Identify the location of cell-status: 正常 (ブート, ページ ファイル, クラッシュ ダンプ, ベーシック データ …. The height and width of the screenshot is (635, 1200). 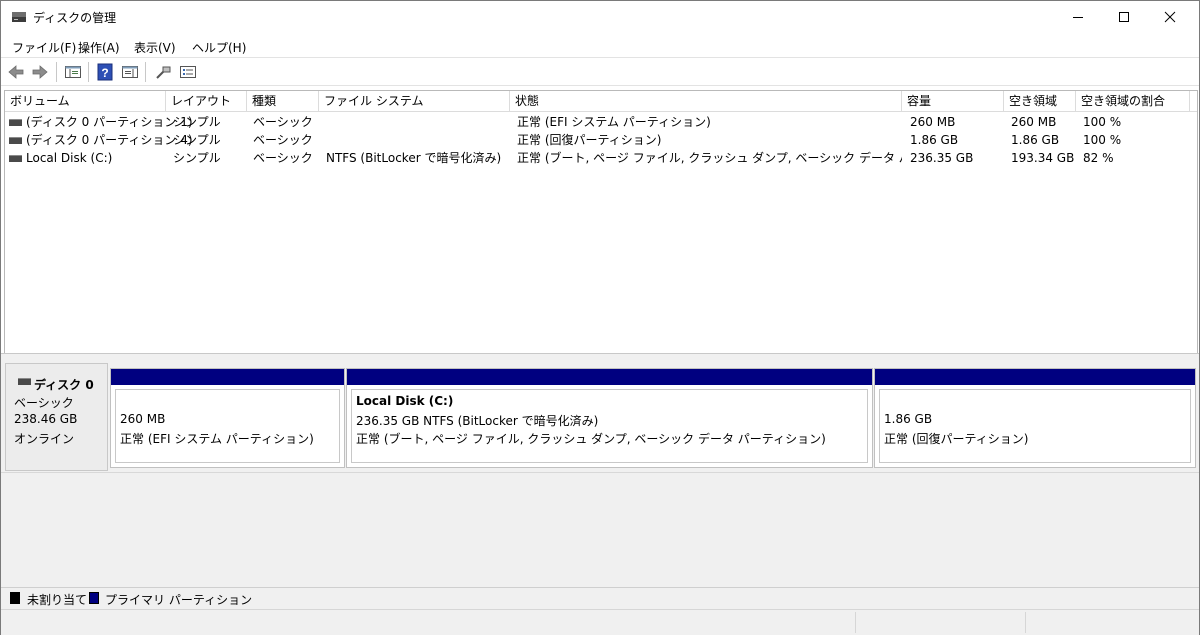
(709, 158).